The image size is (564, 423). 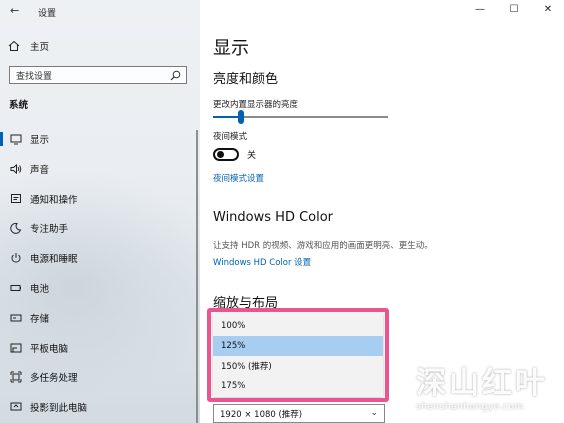 I want to click on tablet-icon, so click(x=16, y=348).